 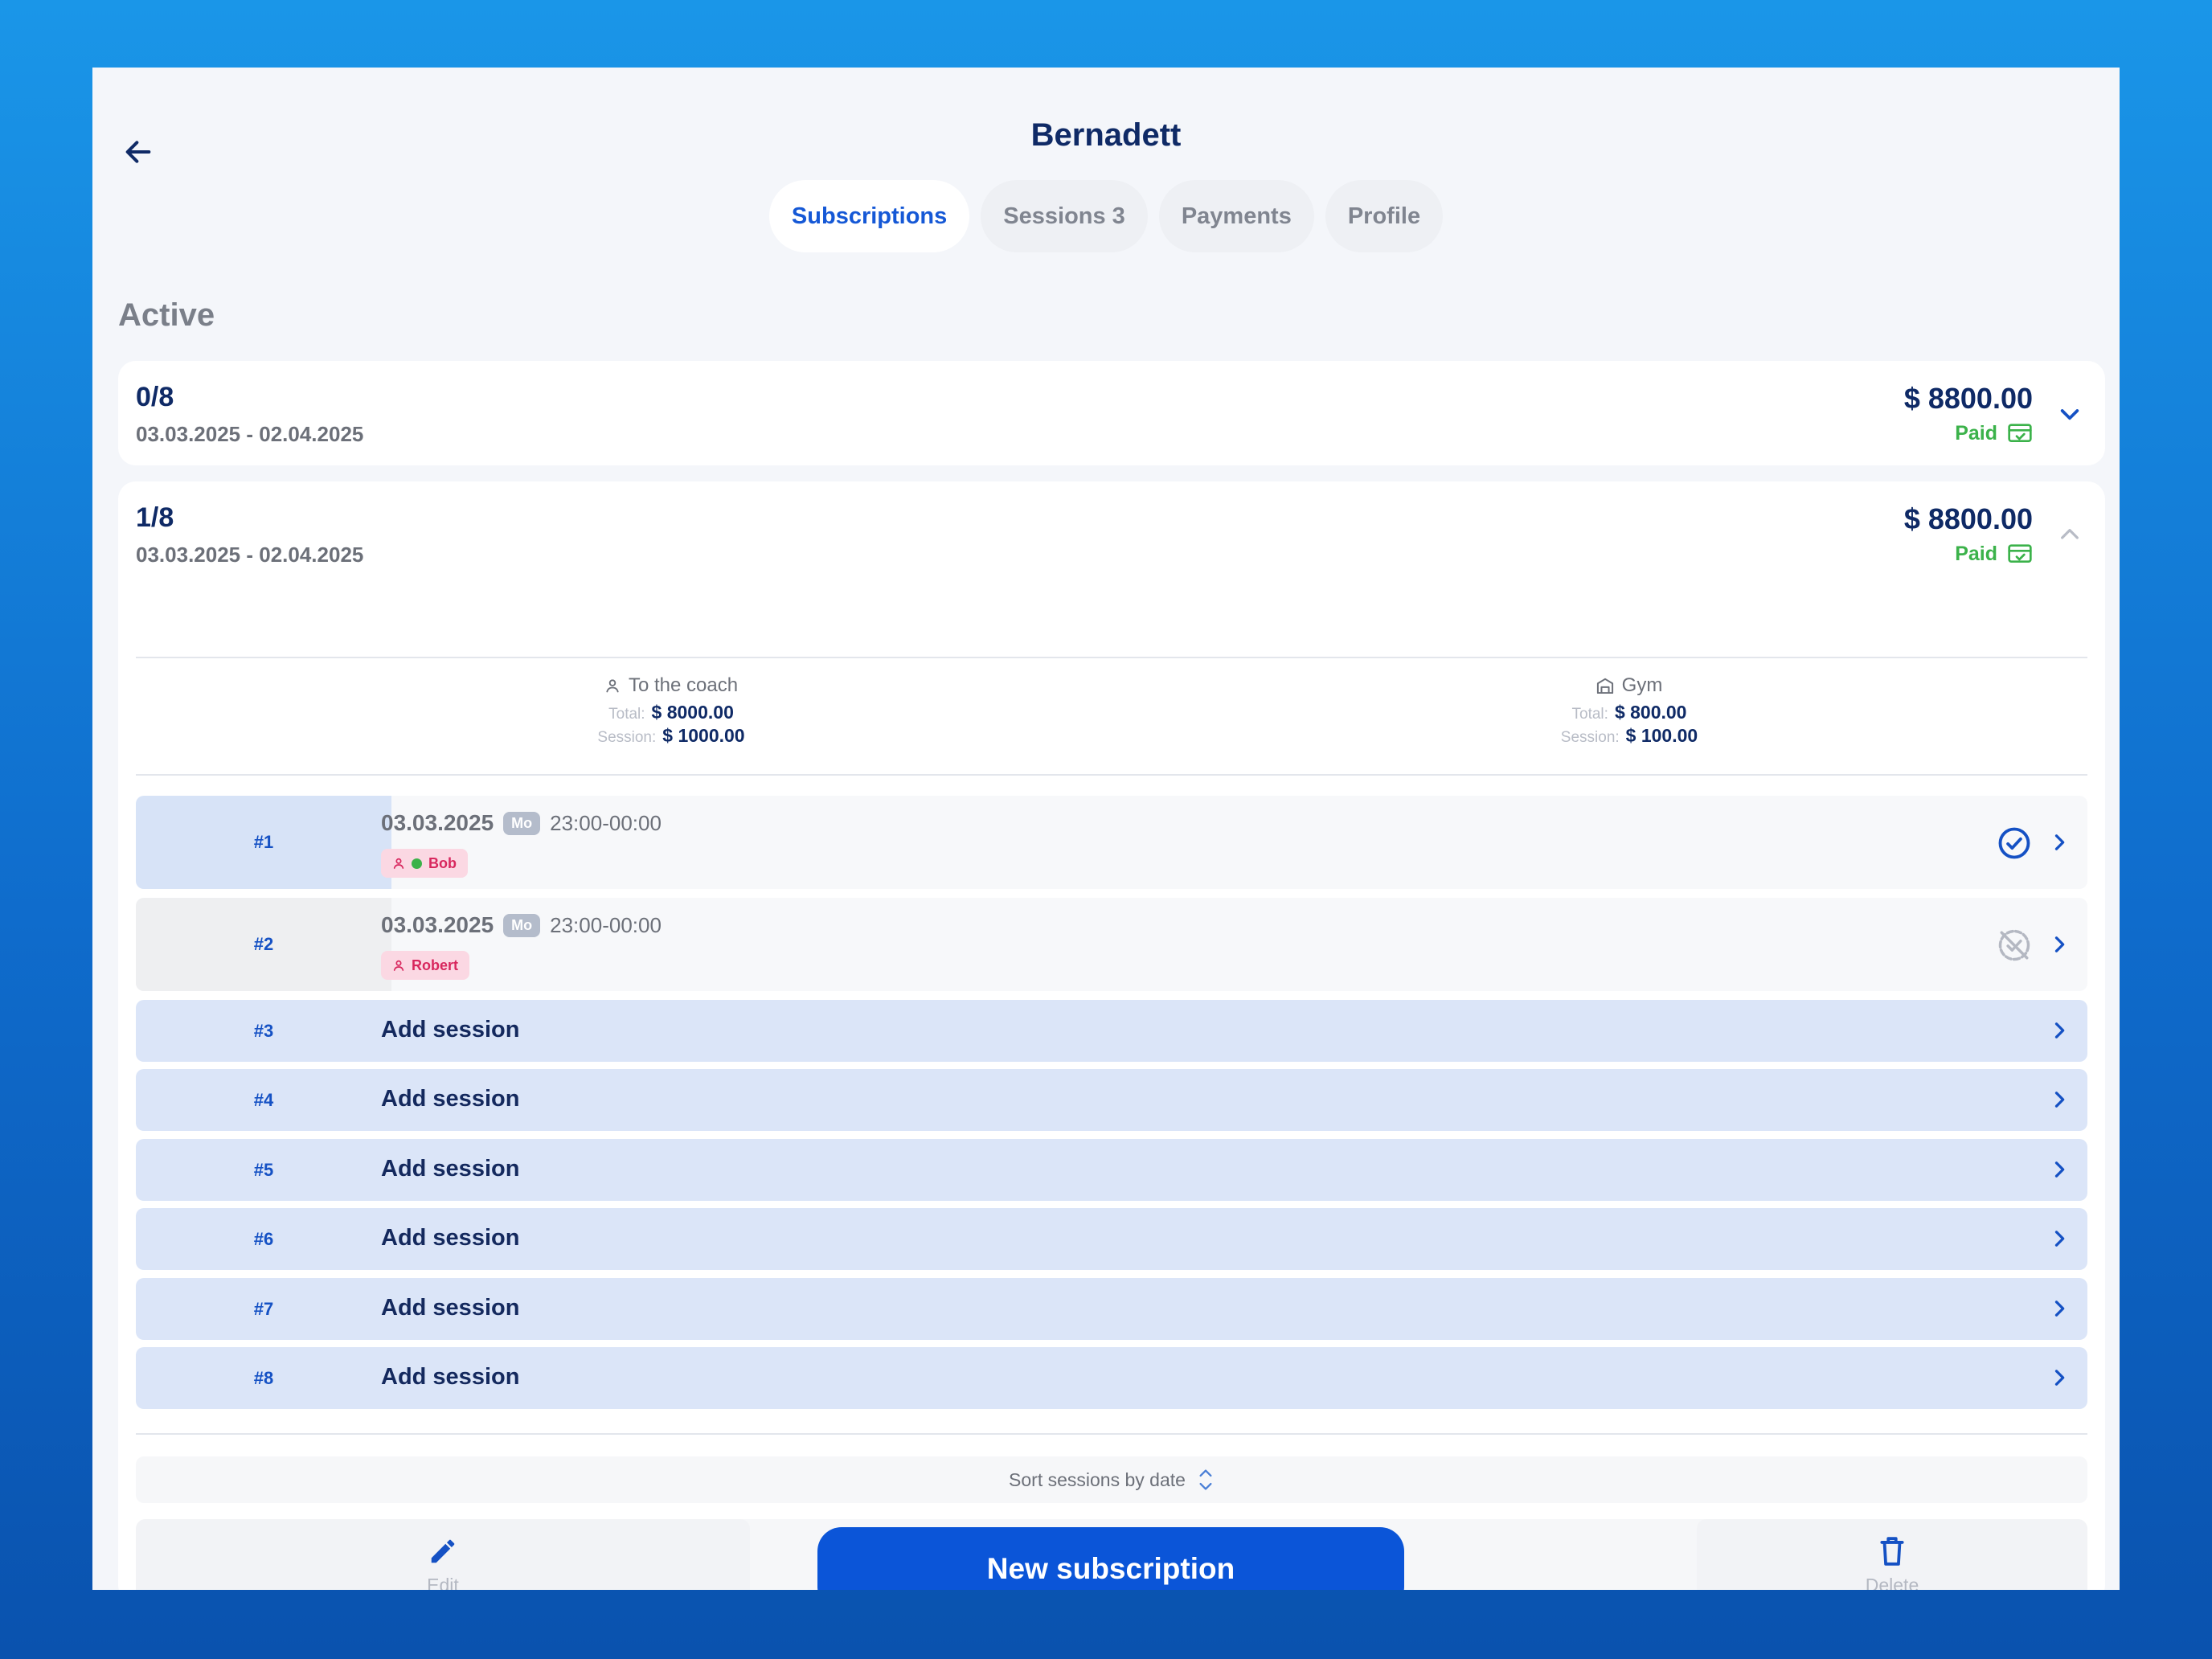 I want to click on building-icon, so click(x=1604, y=686).